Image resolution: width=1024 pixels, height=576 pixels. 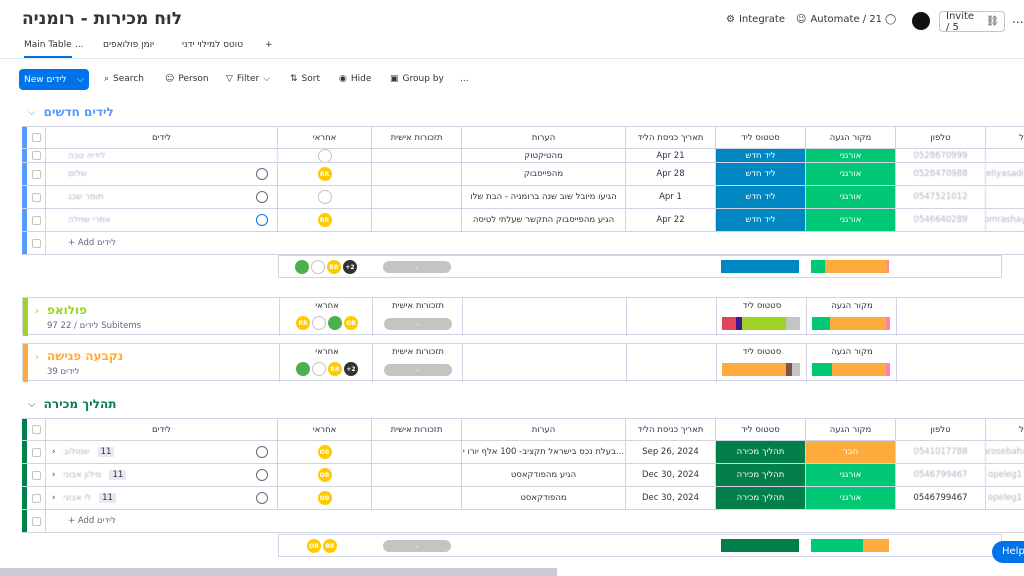 What do you see at coordinates (544, 220) in the screenshot?
I see `notes-cell: הגיע מהפייסבוק התקשר שעלתי לטיסה` at bounding box center [544, 220].